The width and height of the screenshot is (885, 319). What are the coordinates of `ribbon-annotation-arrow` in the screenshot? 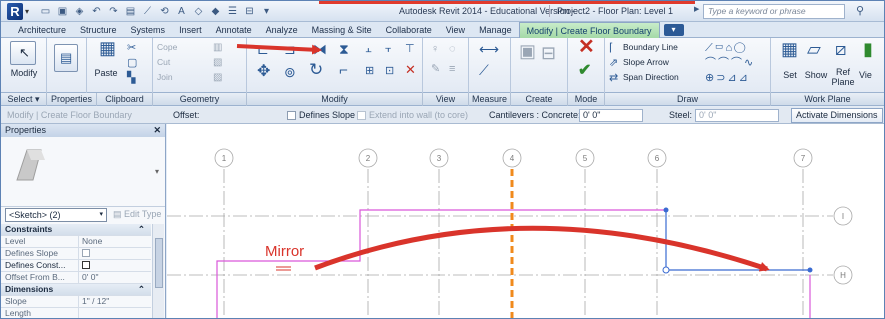 It's located at (279, 49).